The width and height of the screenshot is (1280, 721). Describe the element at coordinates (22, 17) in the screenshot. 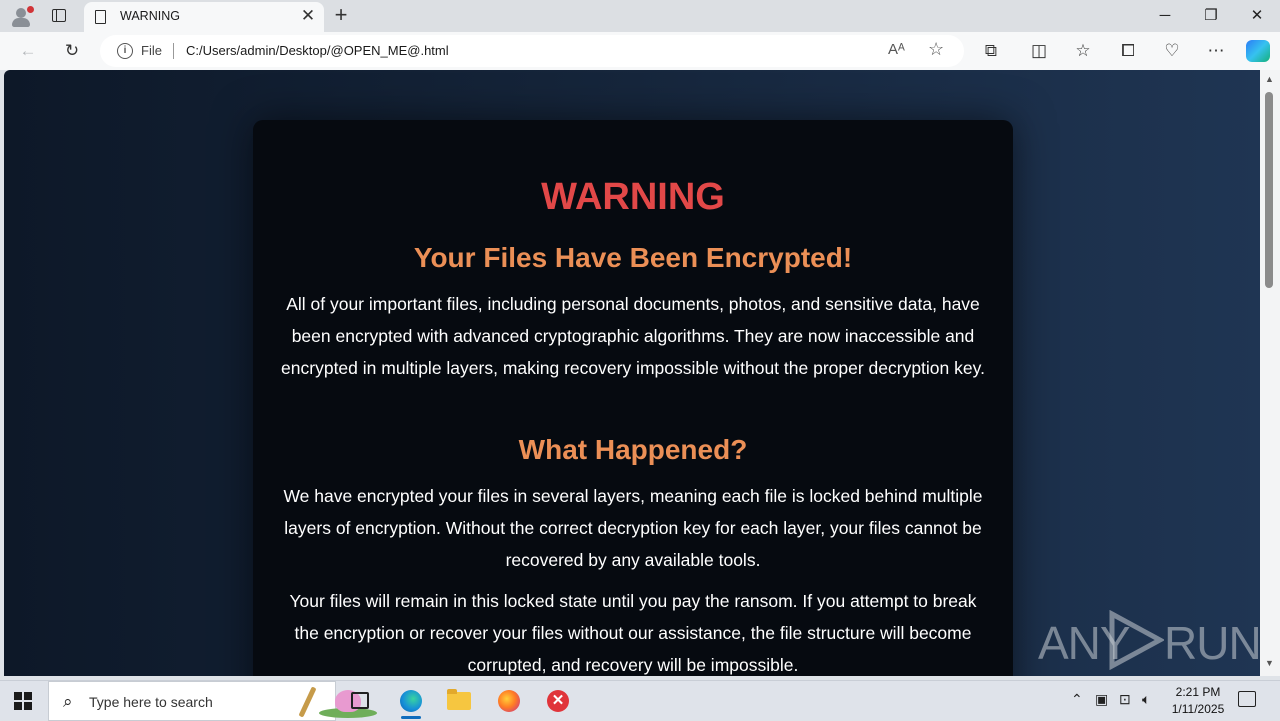

I see `profile-icon` at that location.